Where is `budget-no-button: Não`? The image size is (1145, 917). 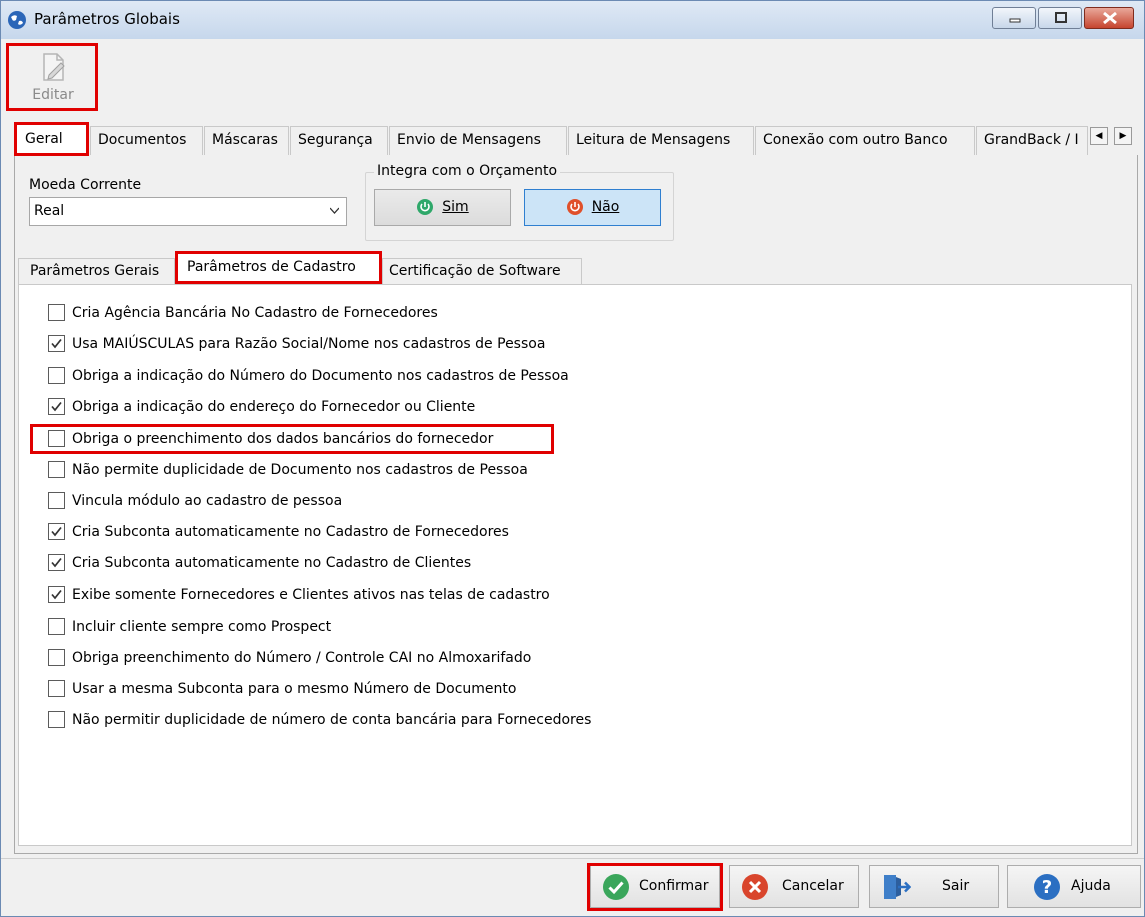 budget-no-button: Não is located at coordinates (592, 207).